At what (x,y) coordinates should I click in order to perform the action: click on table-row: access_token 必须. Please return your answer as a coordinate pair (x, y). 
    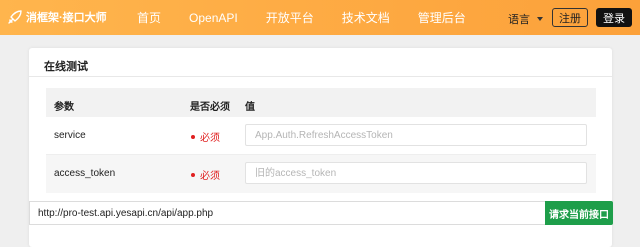
    Looking at the image, I should click on (321, 174).